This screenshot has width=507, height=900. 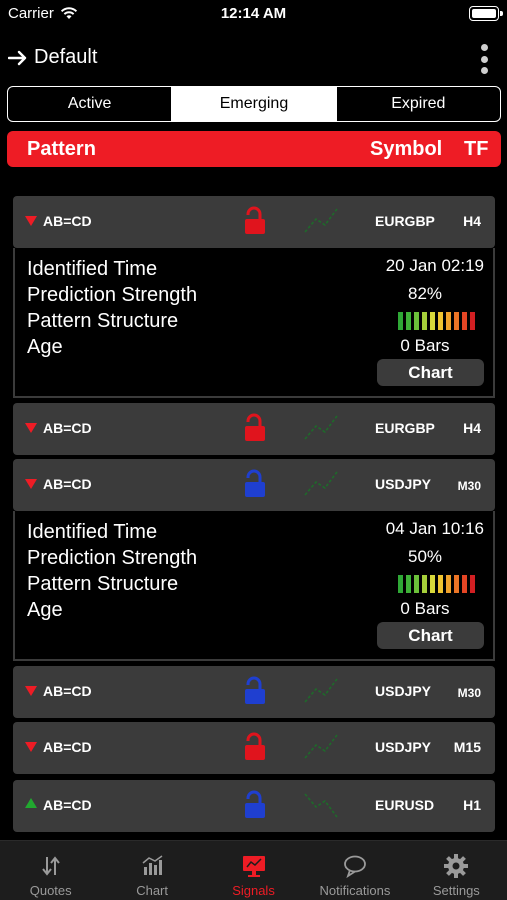 What do you see at coordinates (467, 747) in the screenshot?
I see `timeframe: M15` at bounding box center [467, 747].